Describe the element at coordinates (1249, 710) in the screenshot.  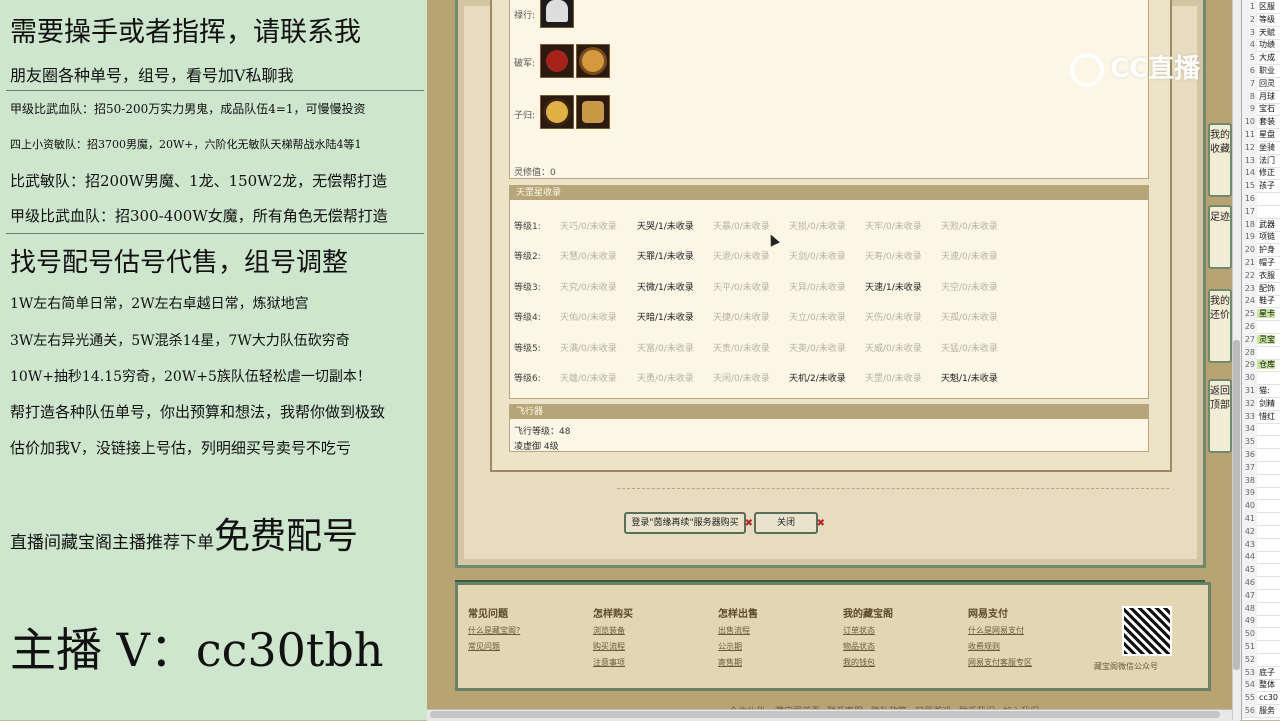
I see `sheet-row-number: 56` at that location.